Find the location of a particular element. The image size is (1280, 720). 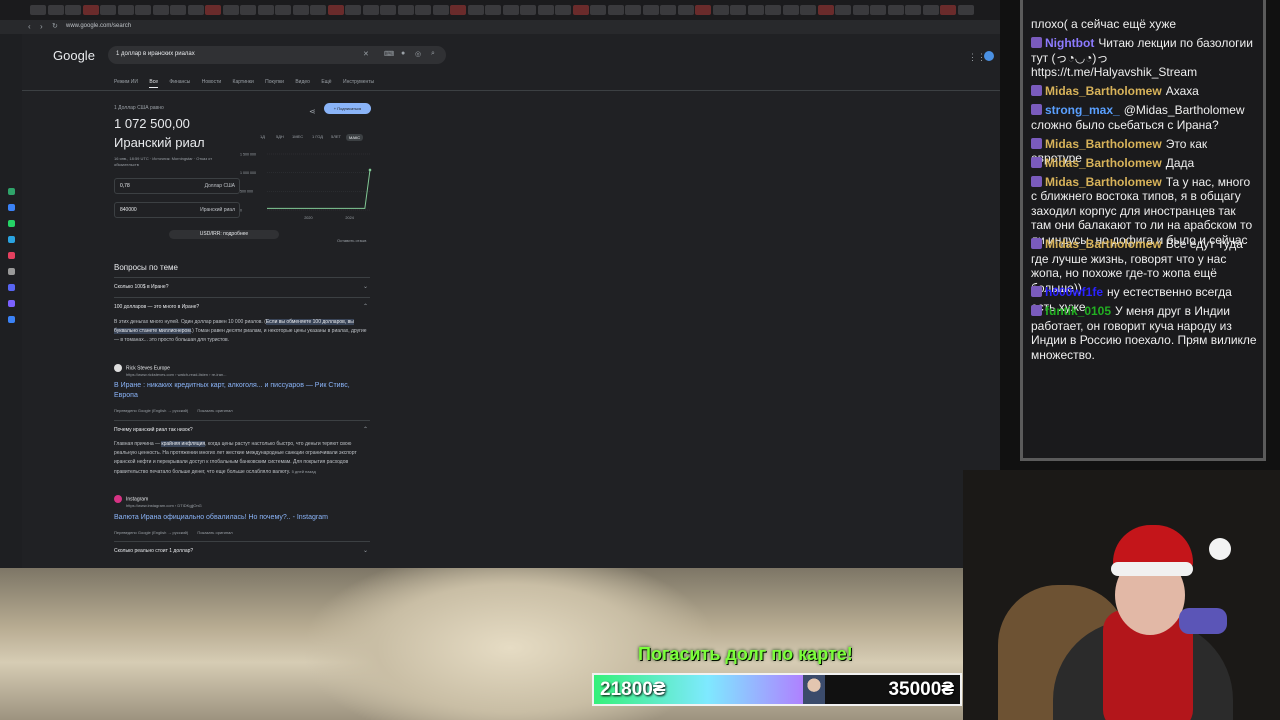

search-icon: ⌕ is located at coordinates (433, 54).